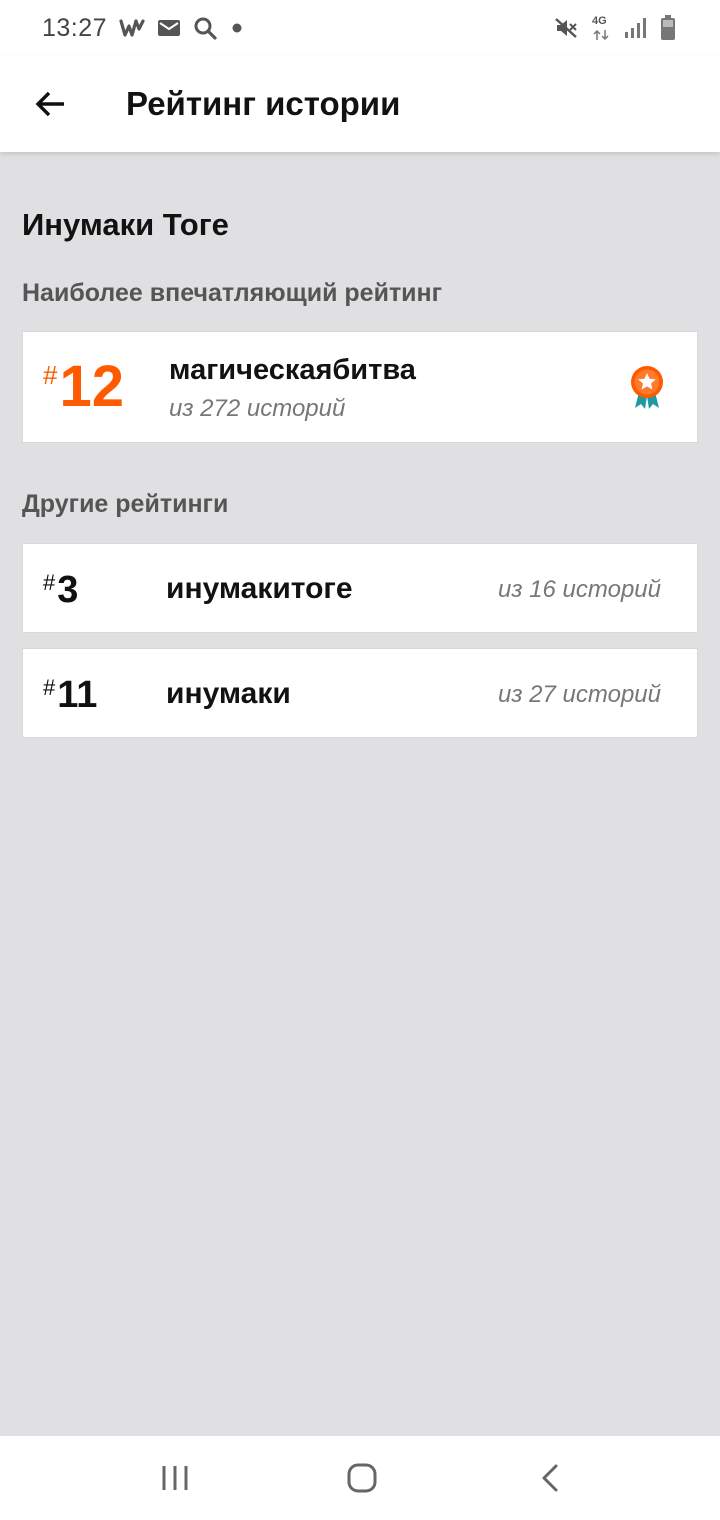 The height and width of the screenshot is (1520, 720). Describe the element at coordinates (292, 370) in the screenshot. I see `ranking-tag: магическаябитва` at that location.